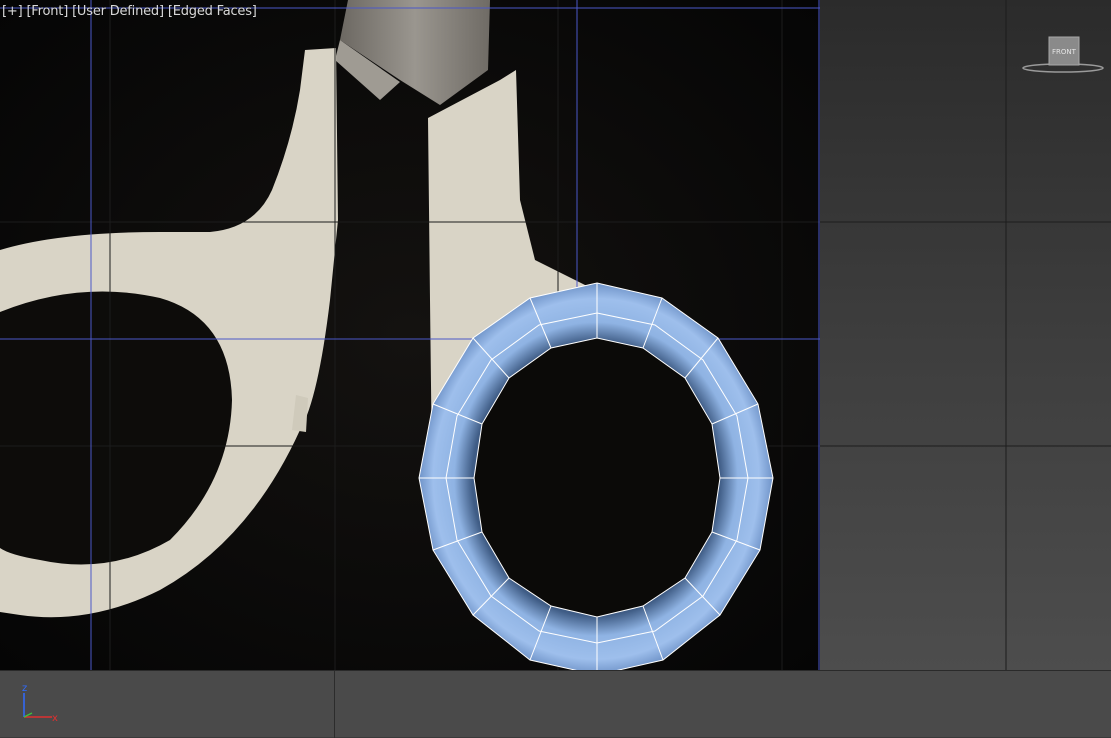 The height and width of the screenshot is (738, 1111). I want to click on viewport-point-of-view: [Front], so click(47, 11).